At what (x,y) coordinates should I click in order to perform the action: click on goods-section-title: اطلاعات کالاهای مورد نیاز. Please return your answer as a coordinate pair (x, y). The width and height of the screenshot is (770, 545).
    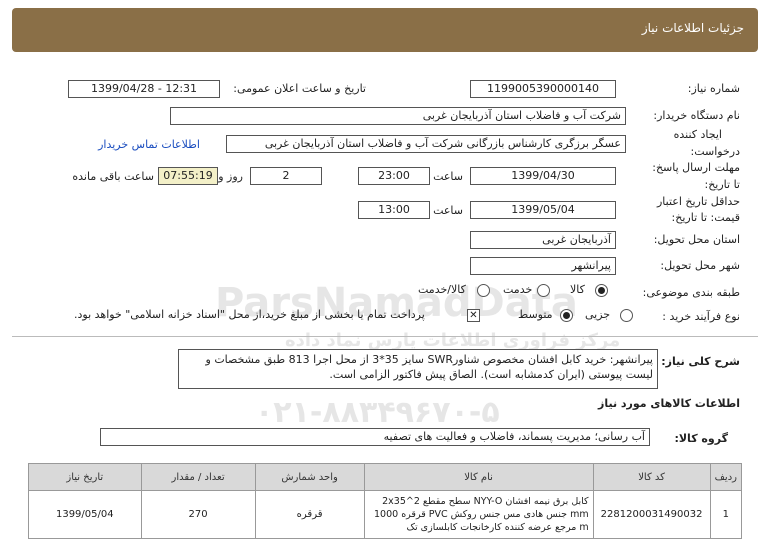
    Looking at the image, I should click on (669, 403).